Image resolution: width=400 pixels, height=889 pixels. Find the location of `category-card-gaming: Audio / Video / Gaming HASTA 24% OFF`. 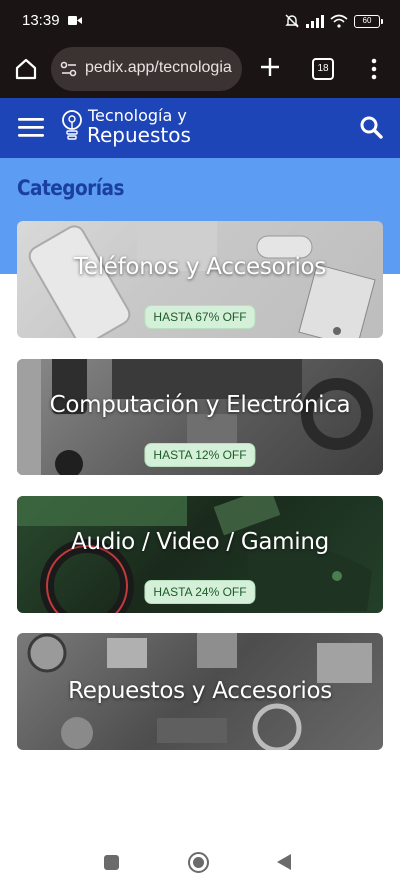

category-card-gaming: Audio / Video / Gaming HASTA 24% OFF is located at coordinates (200, 554).